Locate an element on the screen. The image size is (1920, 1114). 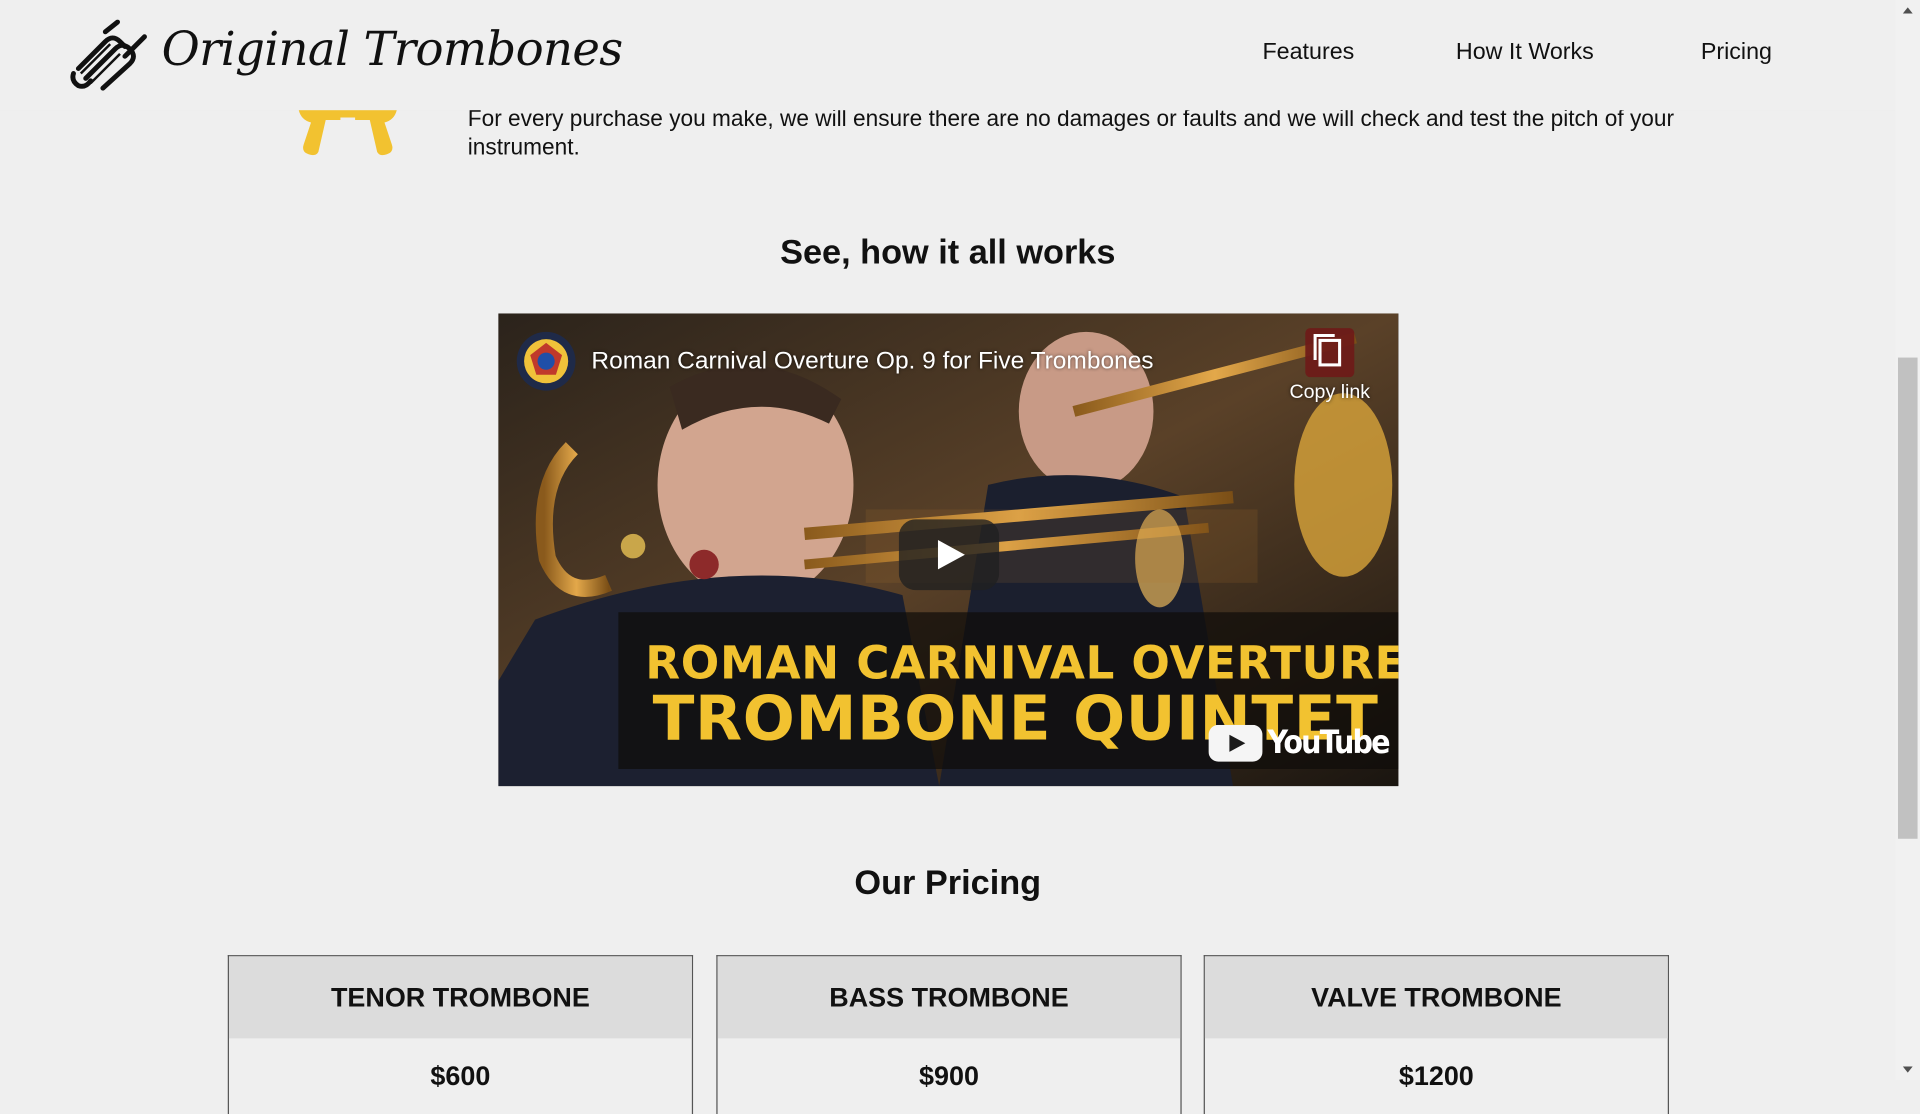
nav-features: Features is located at coordinates (1308, 52).